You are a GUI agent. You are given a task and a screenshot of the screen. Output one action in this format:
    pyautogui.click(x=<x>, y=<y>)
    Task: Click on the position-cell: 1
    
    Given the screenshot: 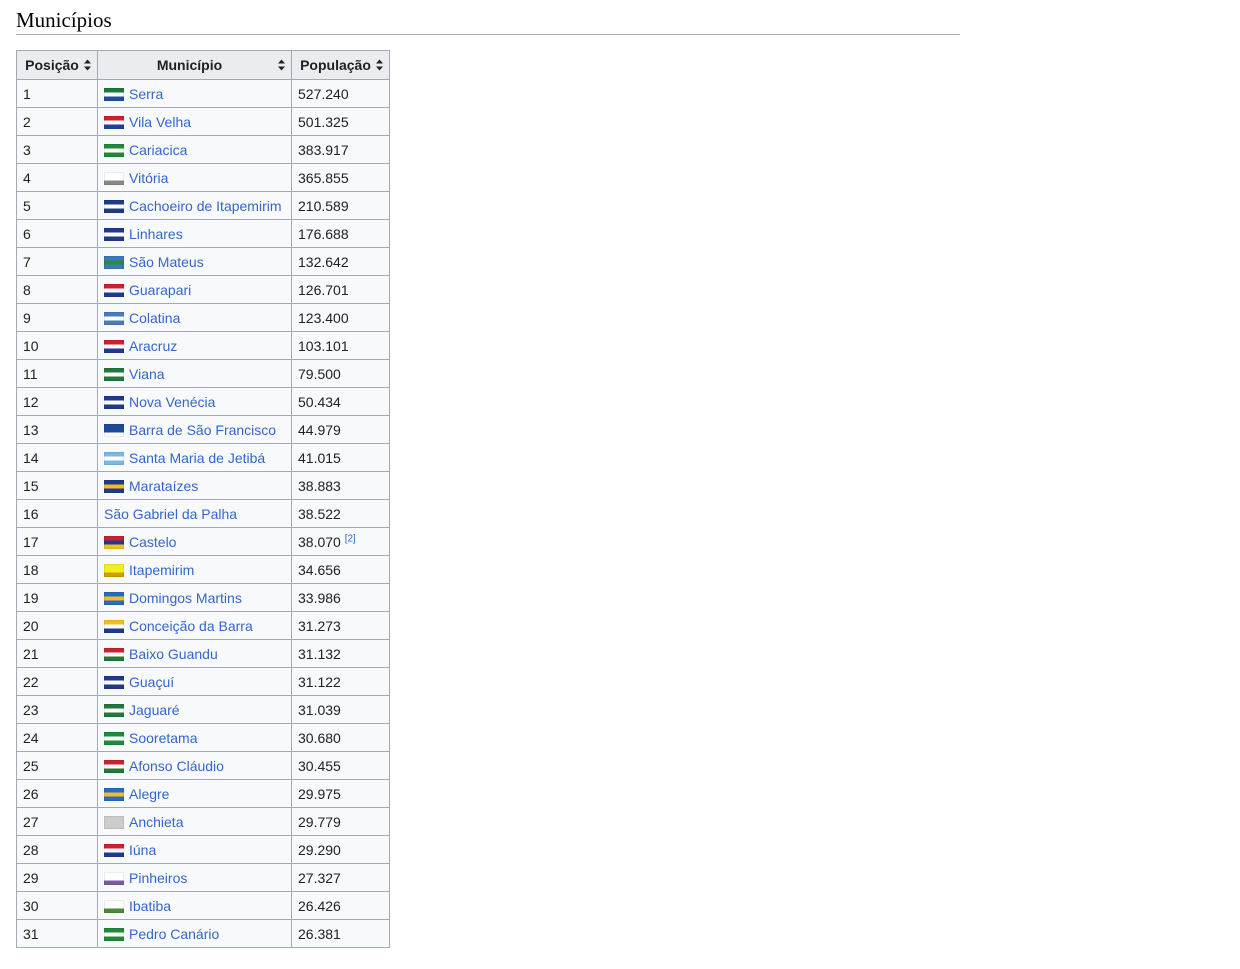 What is the action you would take?
    pyautogui.click(x=57, y=93)
    